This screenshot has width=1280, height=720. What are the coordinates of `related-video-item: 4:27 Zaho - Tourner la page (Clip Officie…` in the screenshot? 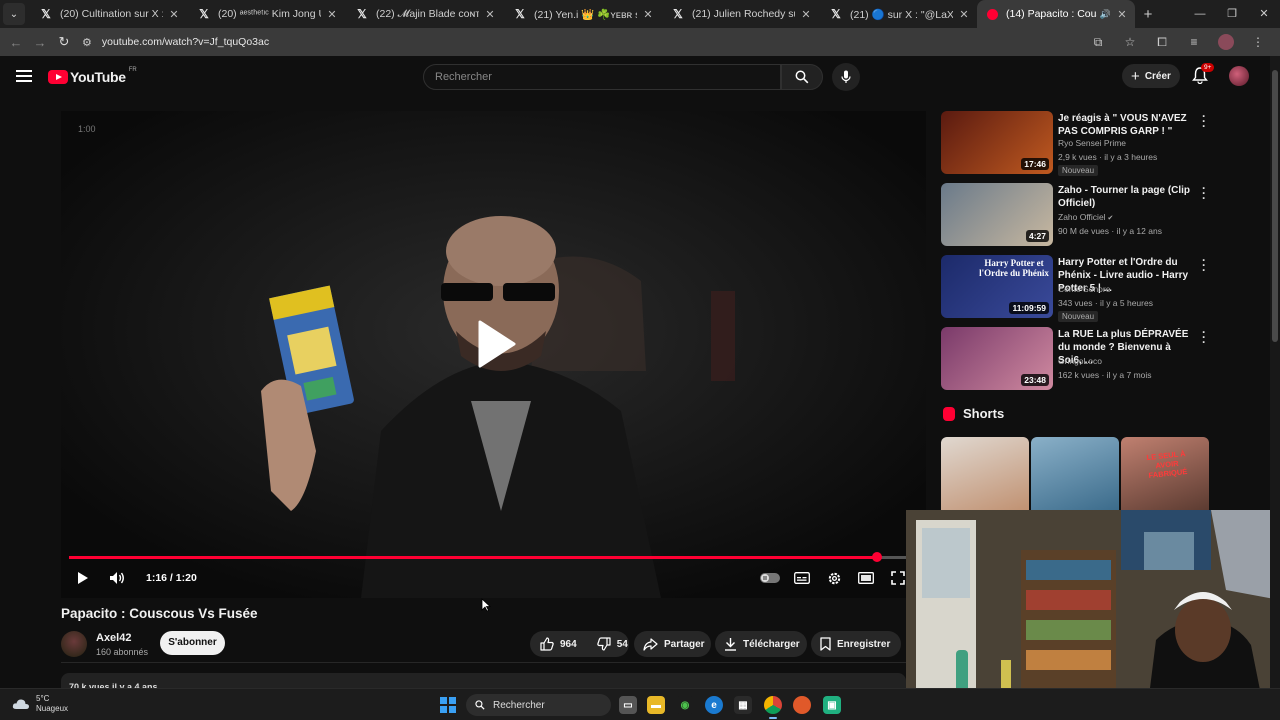 It's located at (1076, 218).